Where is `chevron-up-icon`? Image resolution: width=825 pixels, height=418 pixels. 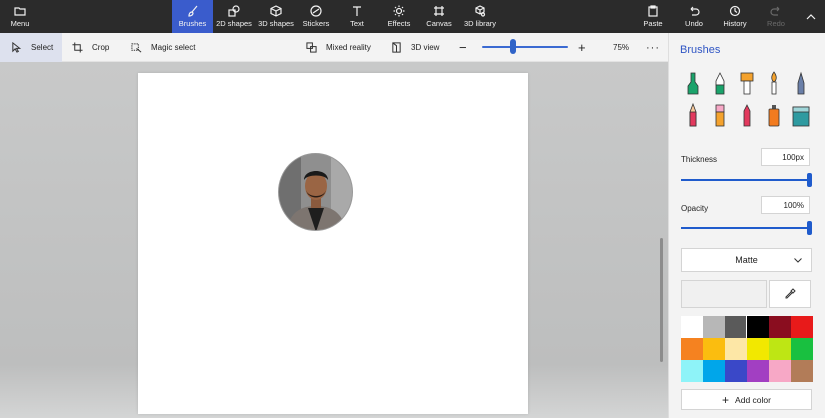 chevron-up-icon is located at coordinates (811, 16).